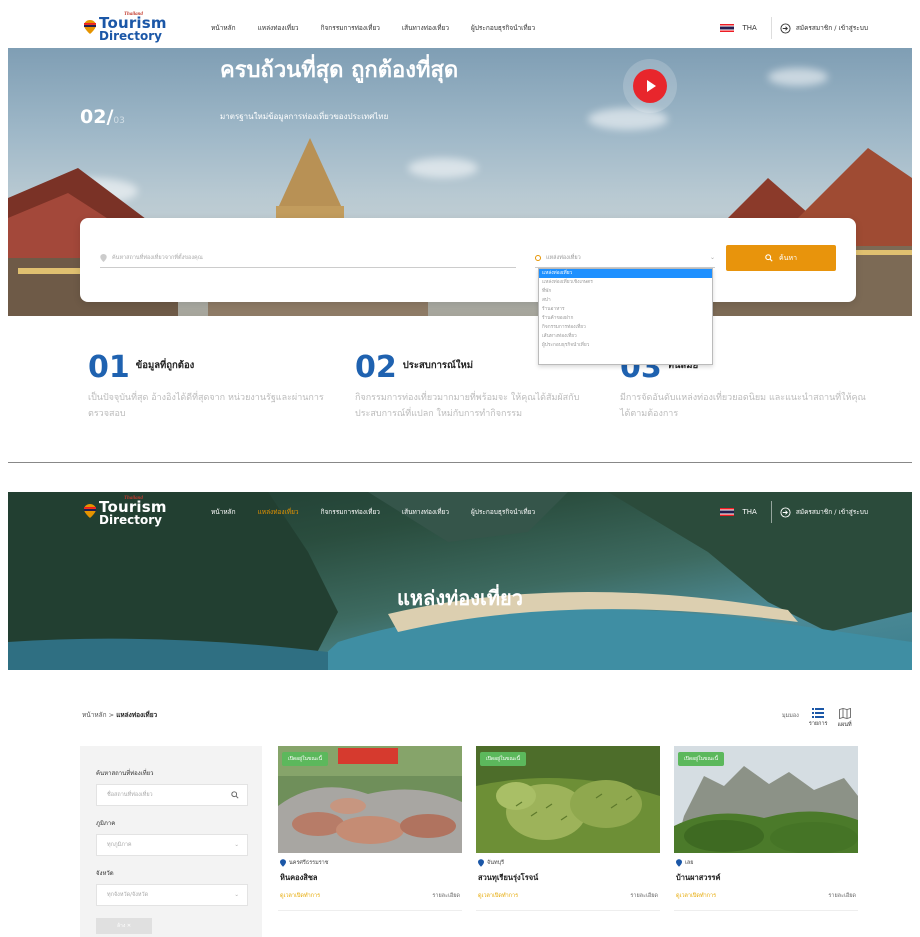  What do you see at coordinates (124, 926) in the screenshot?
I see `clear-filters-button: ล้าง ✕` at bounding box center [124, 926].